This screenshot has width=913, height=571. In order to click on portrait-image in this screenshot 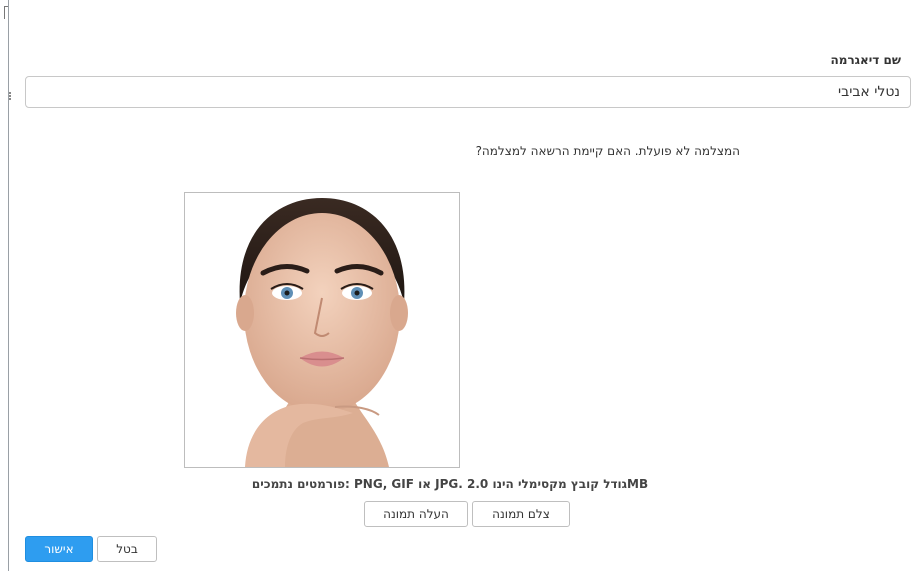, I will do `click(322, 330)`.